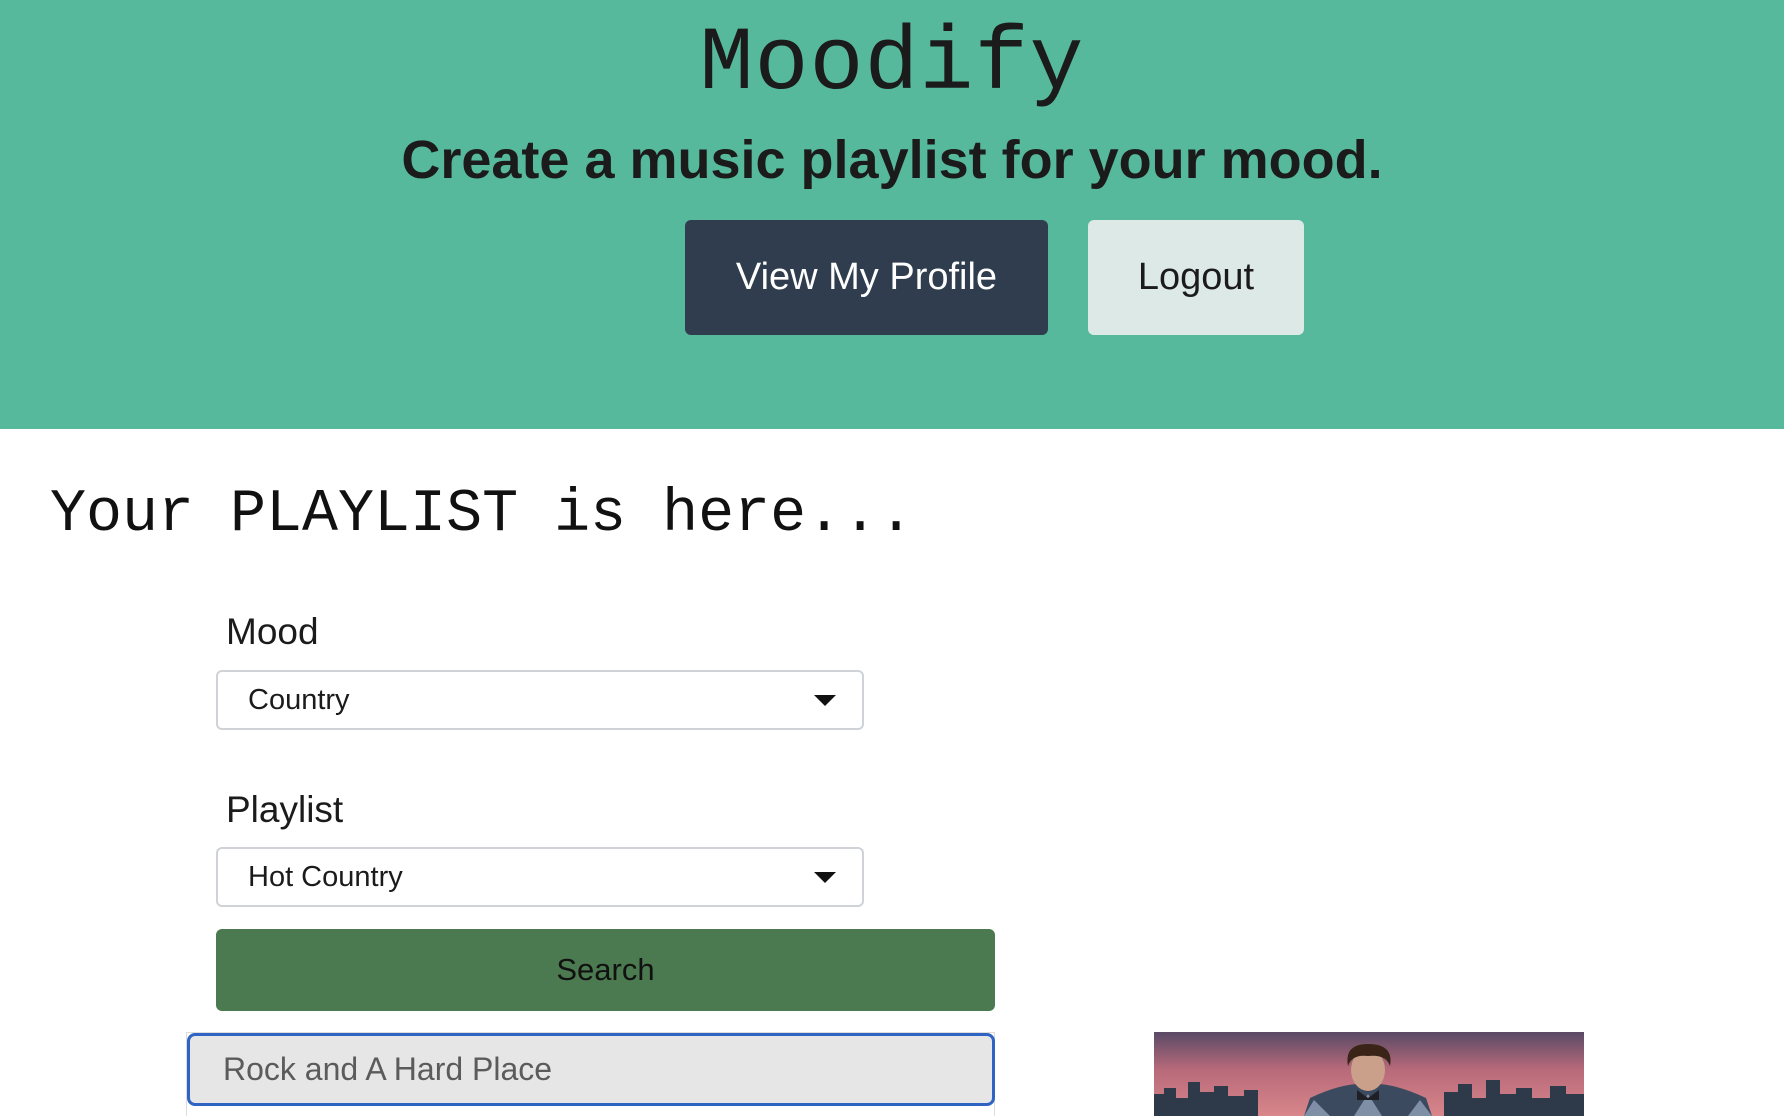  Describe the element at coordinates (892, 65) in the screenshot. I see `app-title: Moodify` at that location.